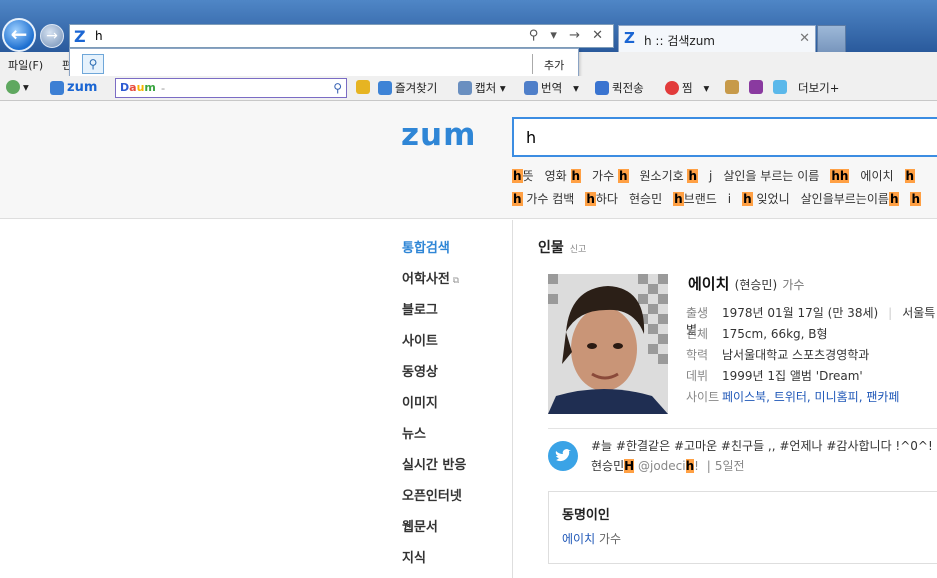 Image resolution: width=937 pixels, height=578 pixels. Describe the element at coordinates (586, 515) in the screenshot. I see `same-name-title: 동명이인` at that location.